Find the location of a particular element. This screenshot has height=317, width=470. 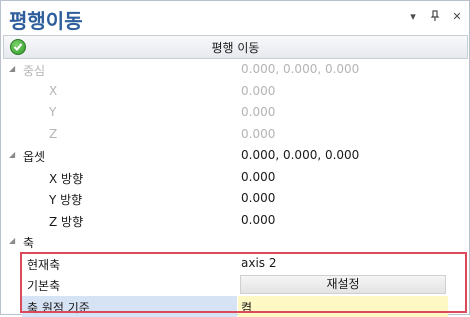

prop-name: 축 is located at coordinates (28, 242).